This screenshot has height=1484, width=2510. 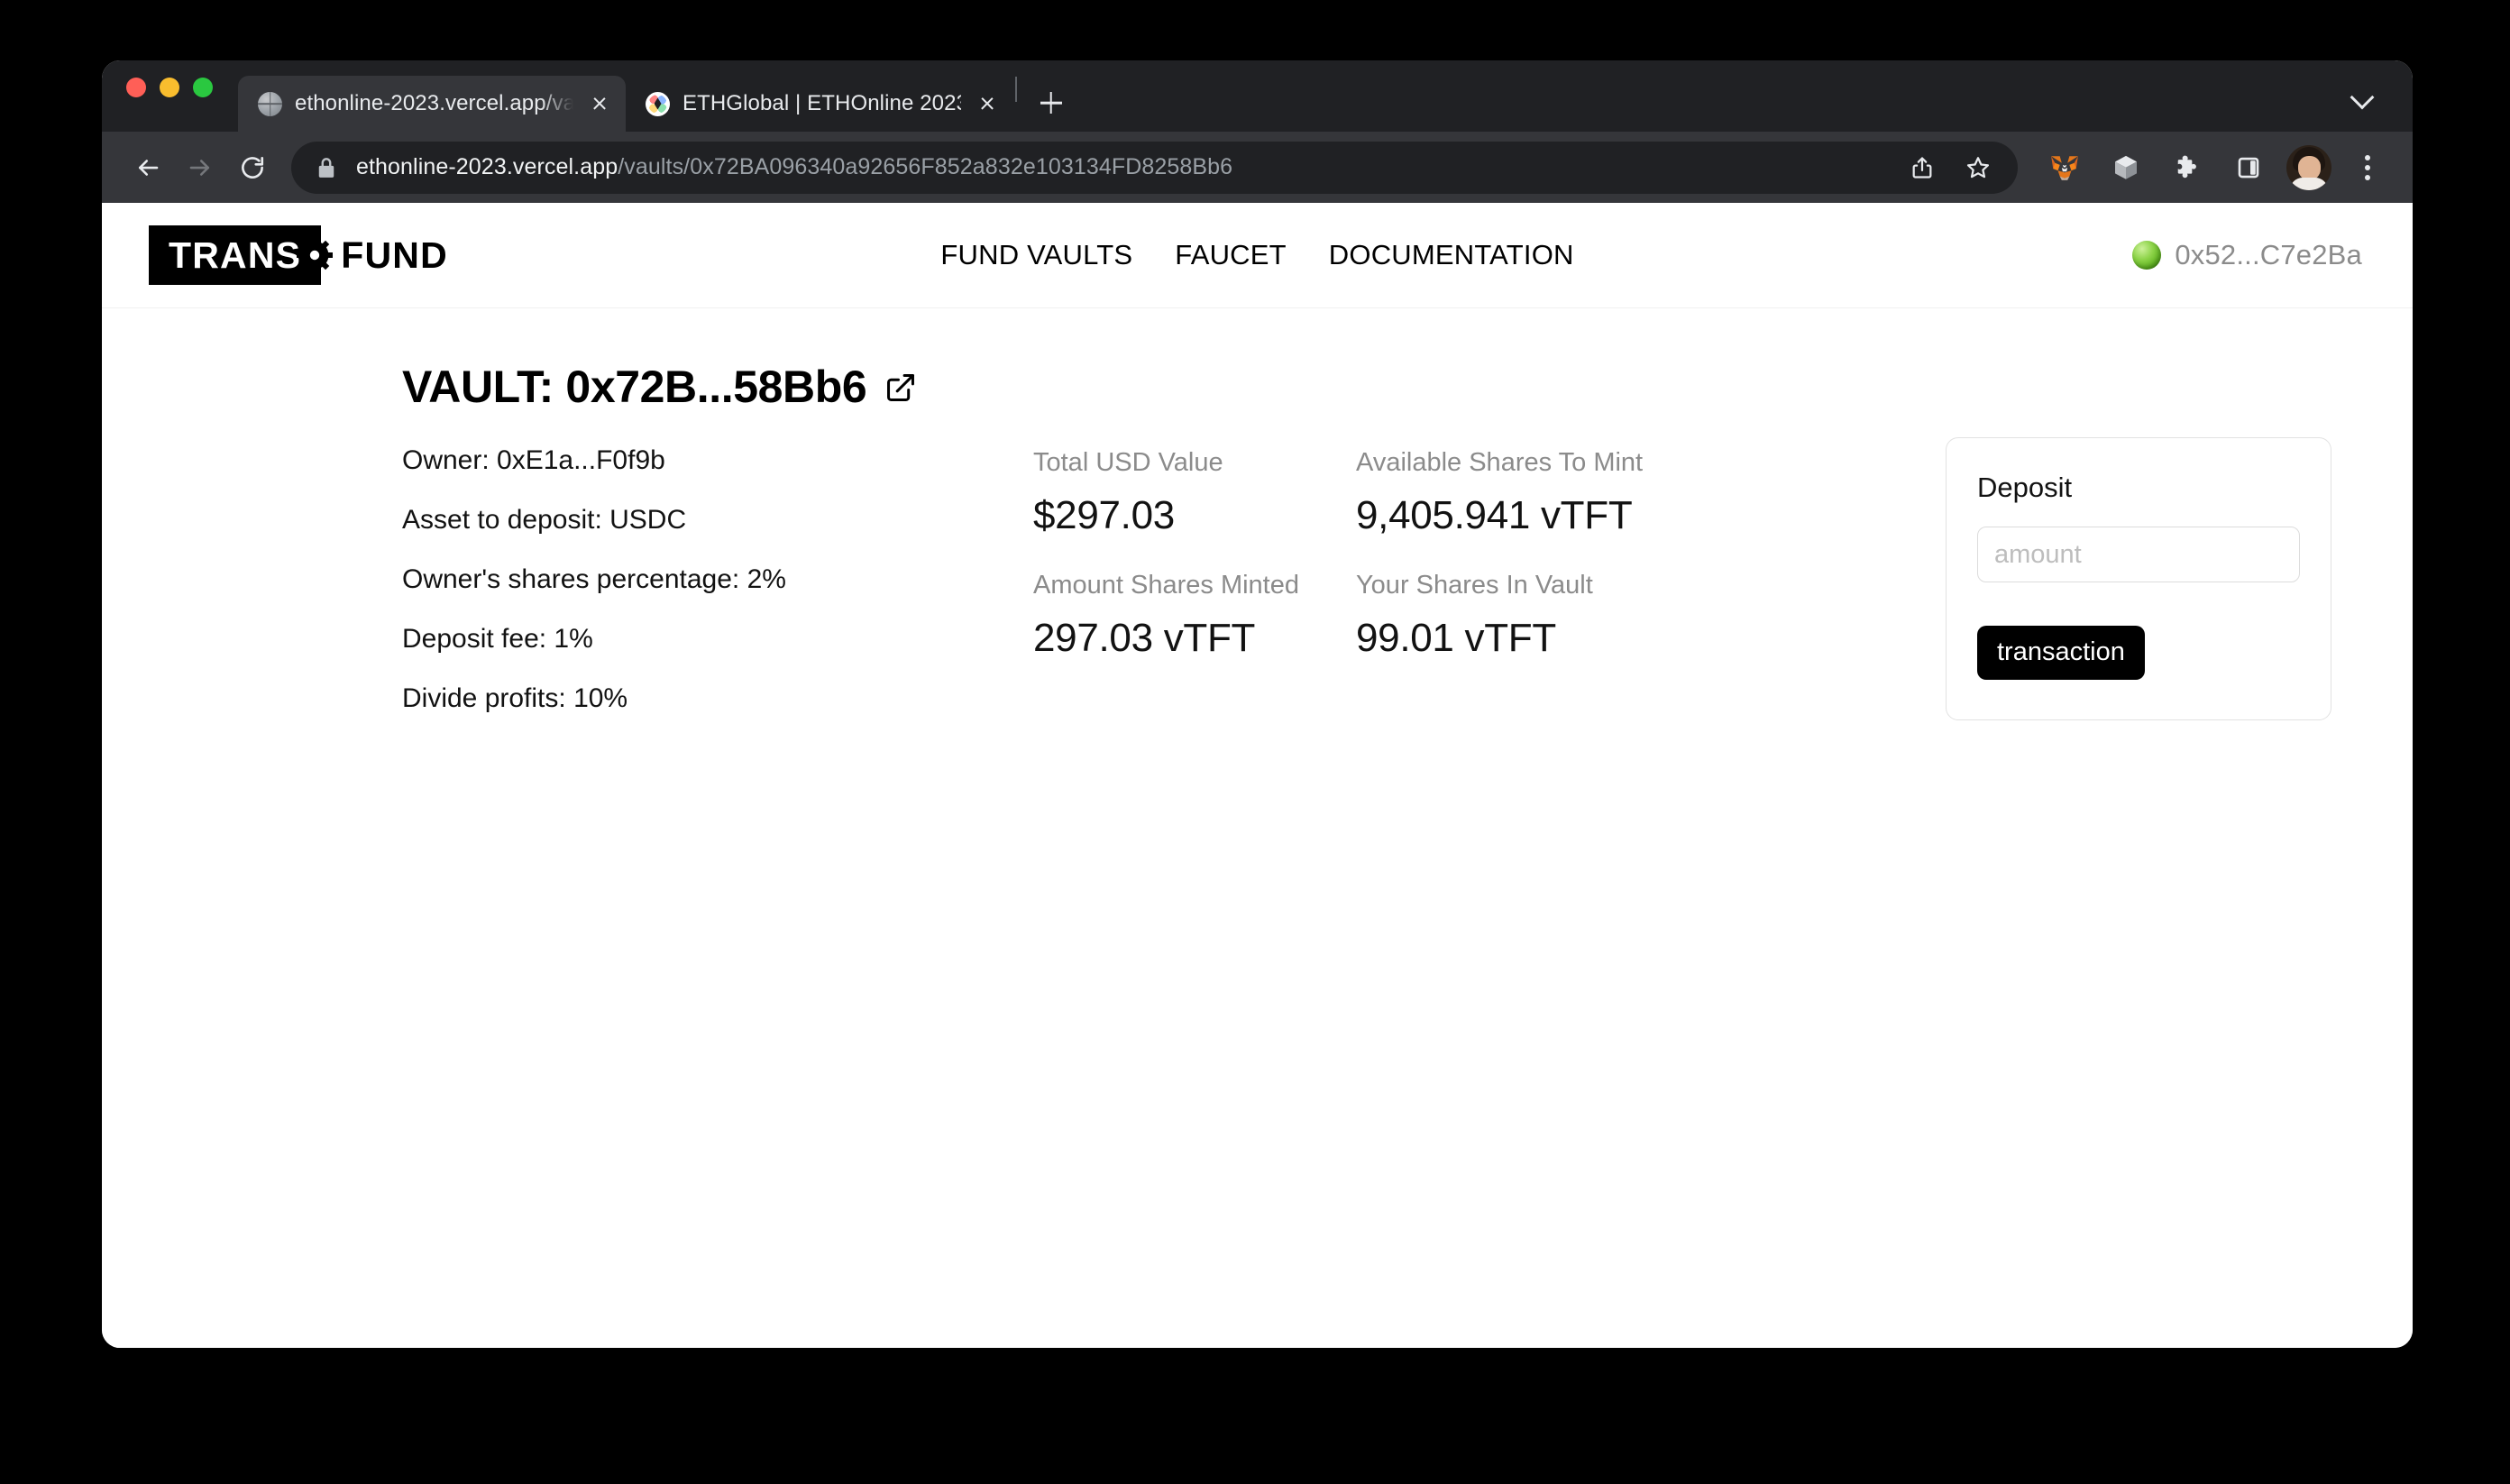 What do you see at coordinates (1194, 493) in the screenshot?
I see `stat-total-usd-value: Total USD Value $297.03` at bounding box center [1194, 493].